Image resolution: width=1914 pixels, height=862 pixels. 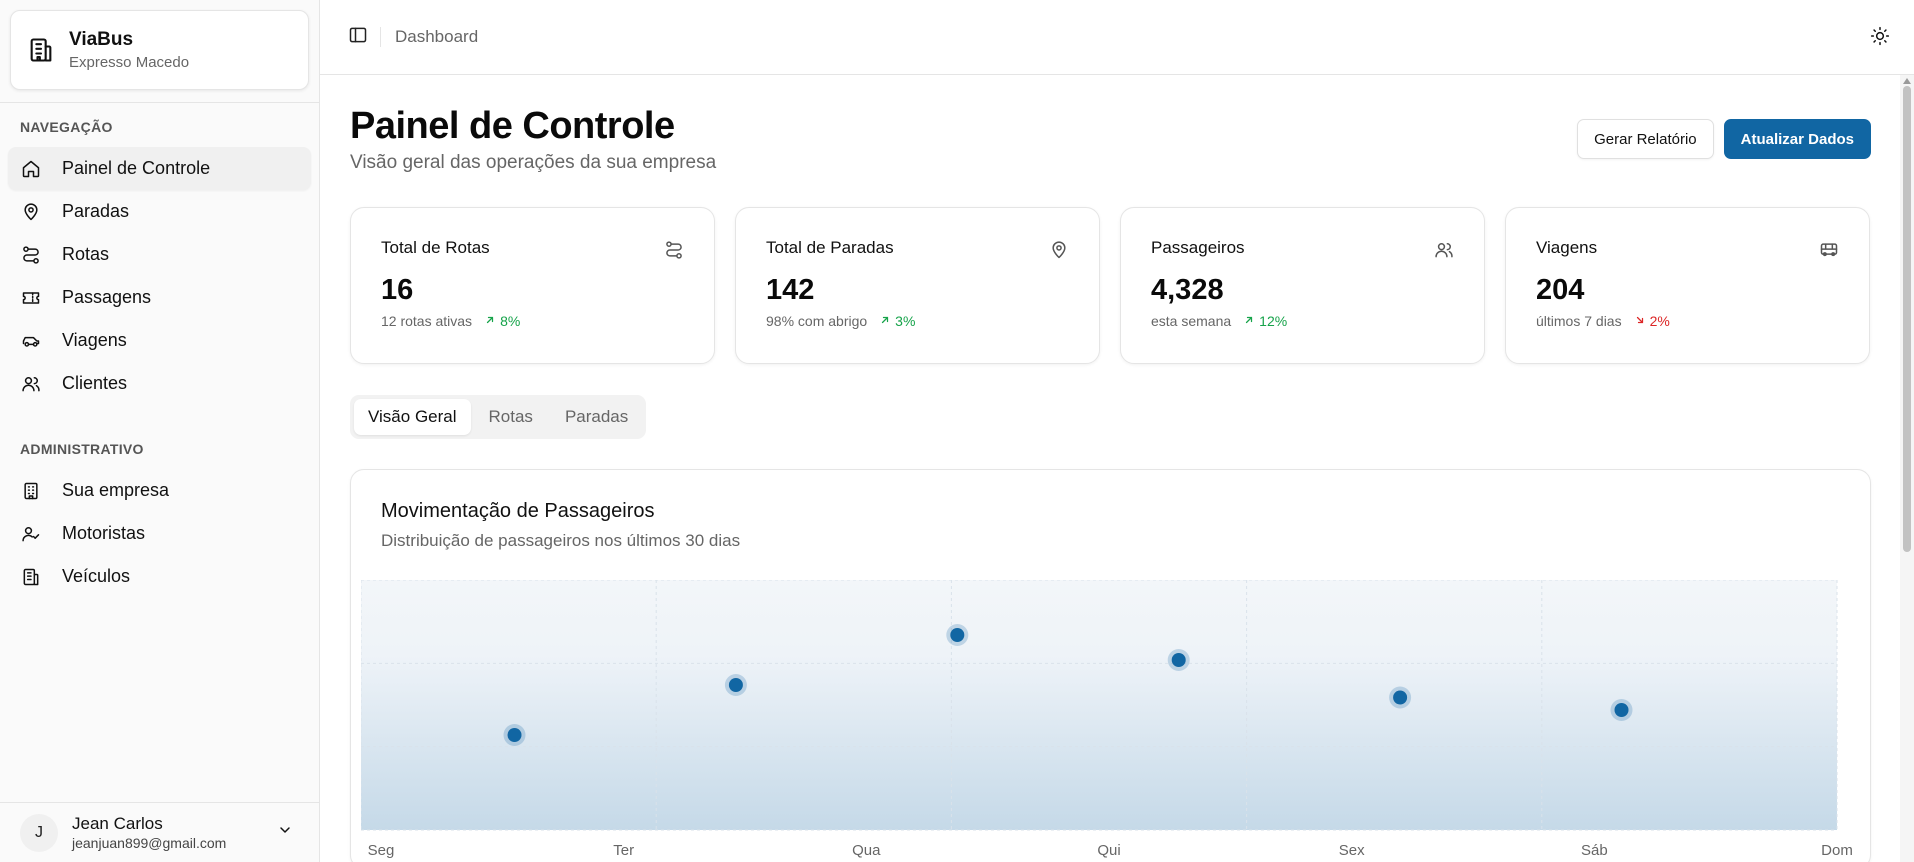 I want to click on x-tick-label: Sex, so click(x=1352, y=850).